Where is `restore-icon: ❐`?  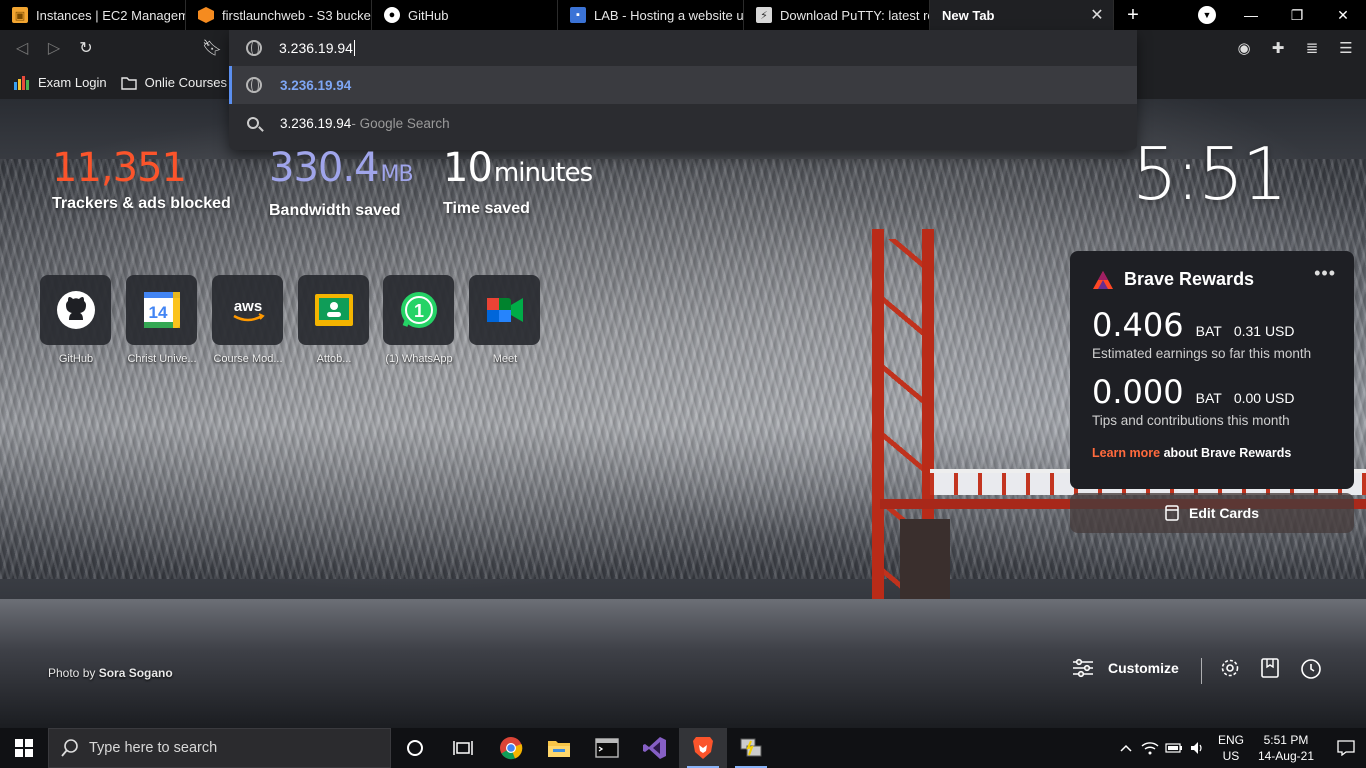 restore-icon: ❐ is located at coordinates (1297, 15).